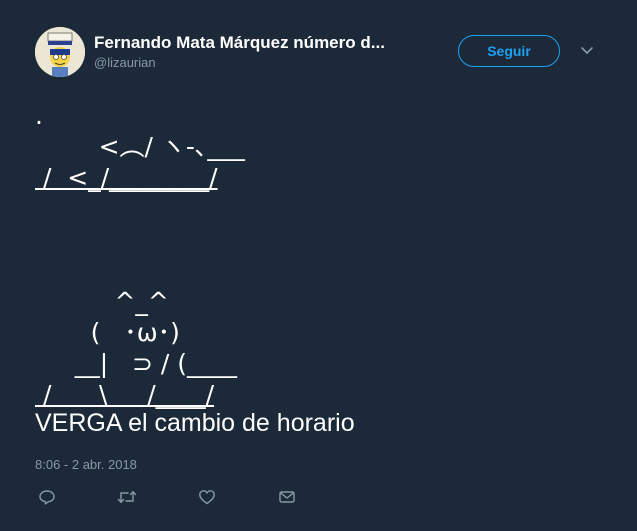 The width and height of the screenshot is (637, 531). Describe the element at coordinates (195, 423) in the screenshot. I see `tweet-text: VERGA el cambio de horario` at that location.